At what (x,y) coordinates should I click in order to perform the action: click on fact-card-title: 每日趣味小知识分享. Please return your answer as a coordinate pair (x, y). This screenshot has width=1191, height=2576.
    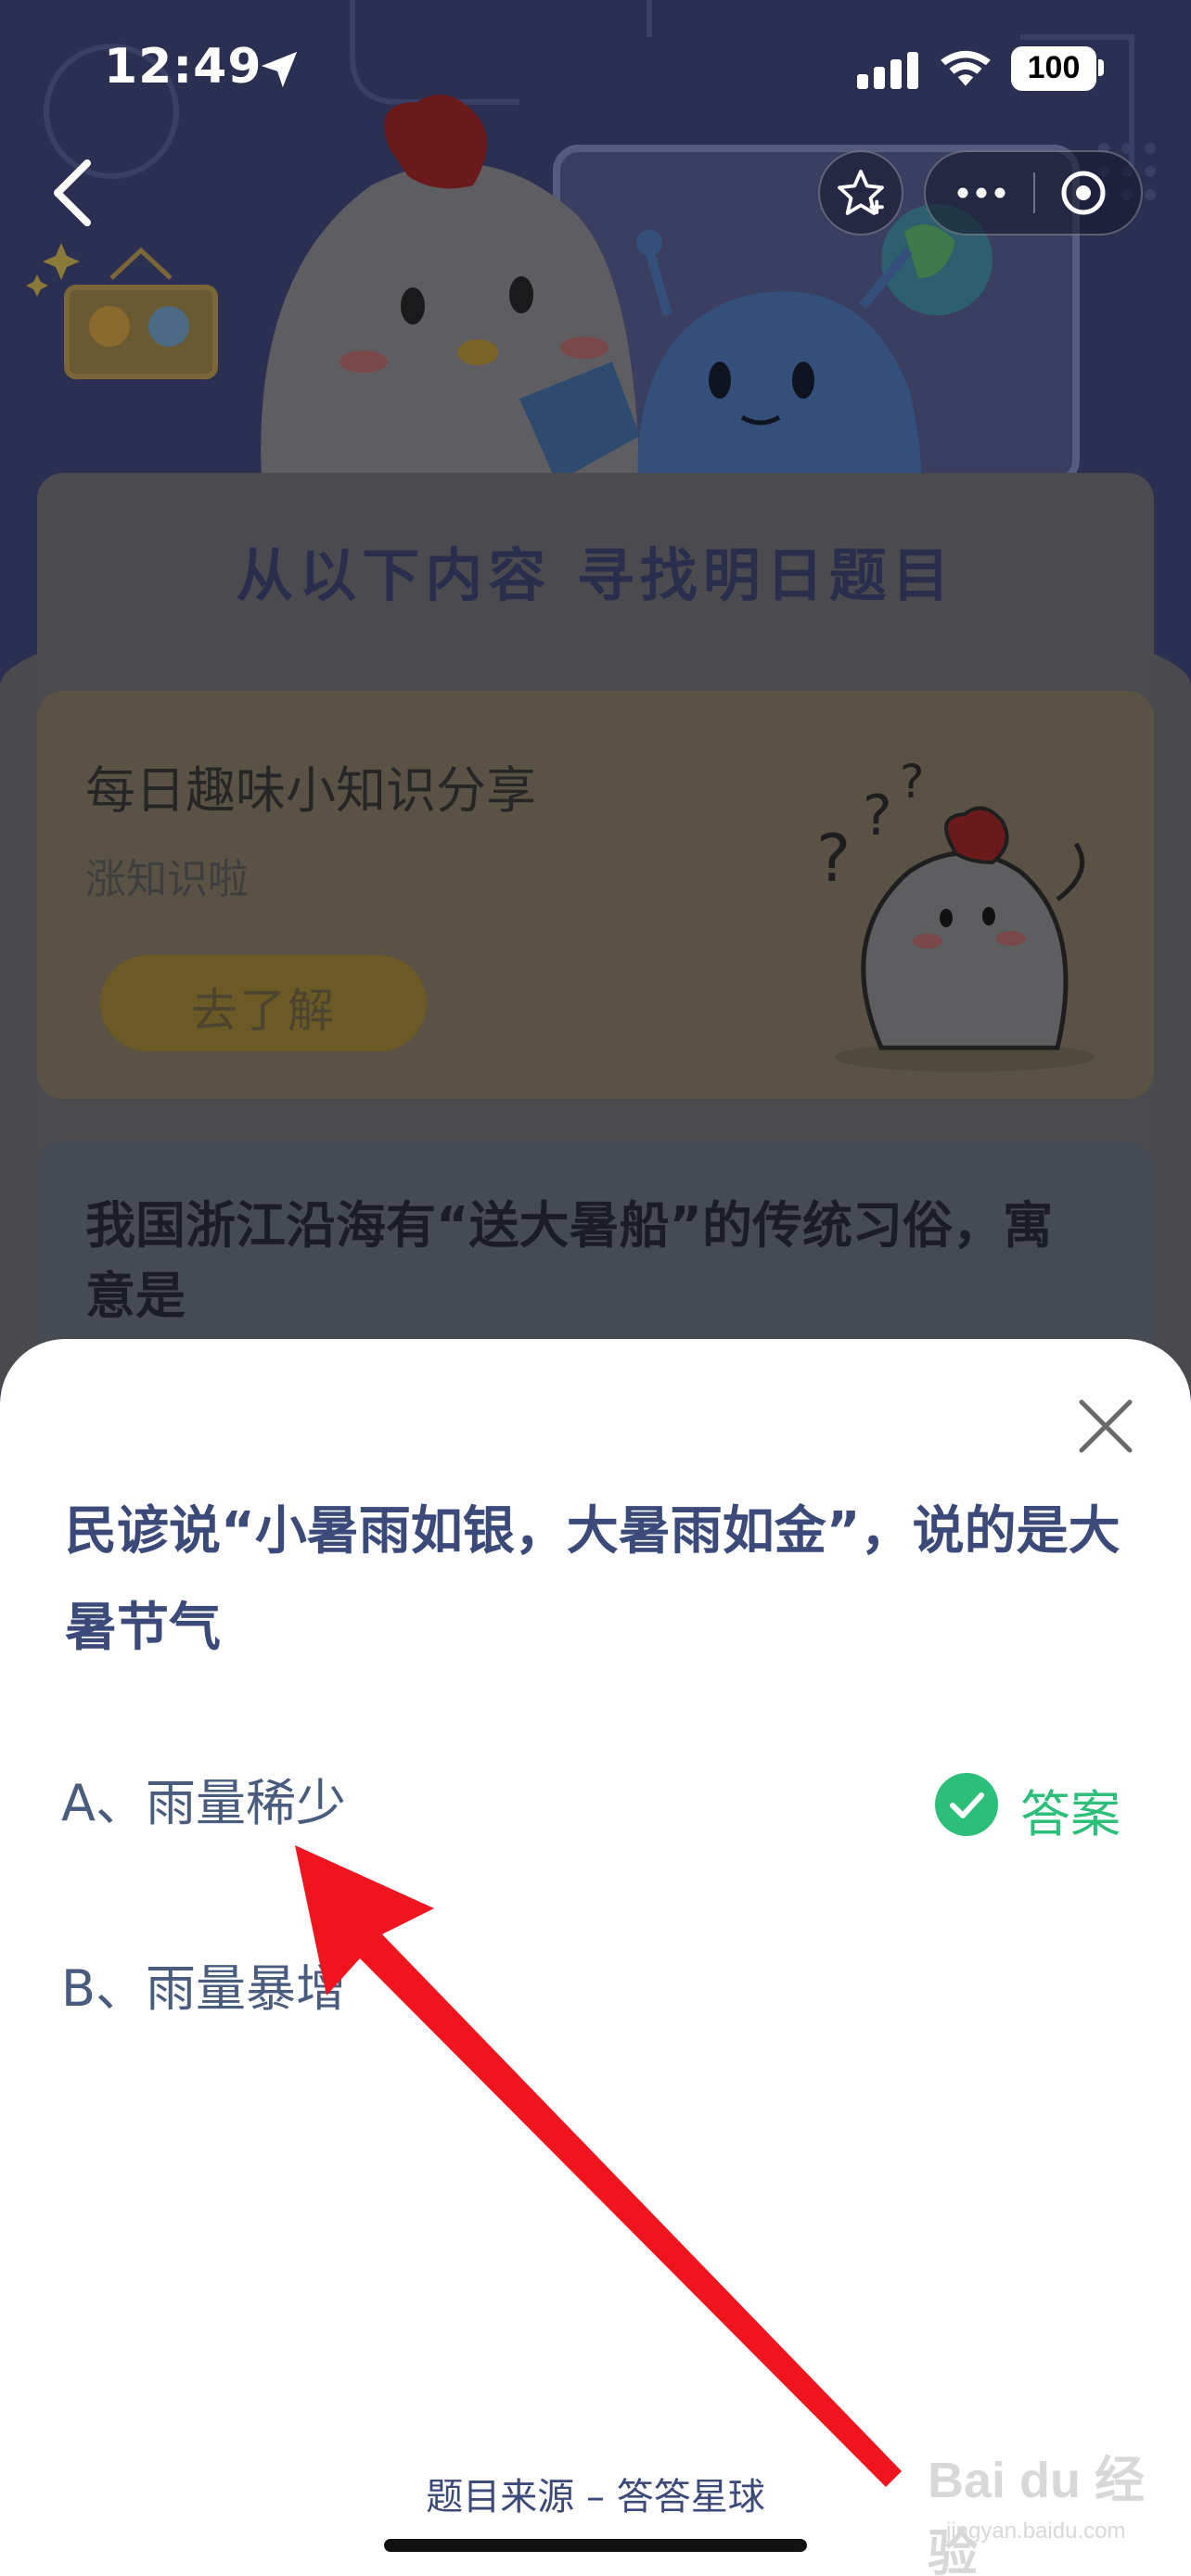
    Looking at the image, I should click on (310, 790).